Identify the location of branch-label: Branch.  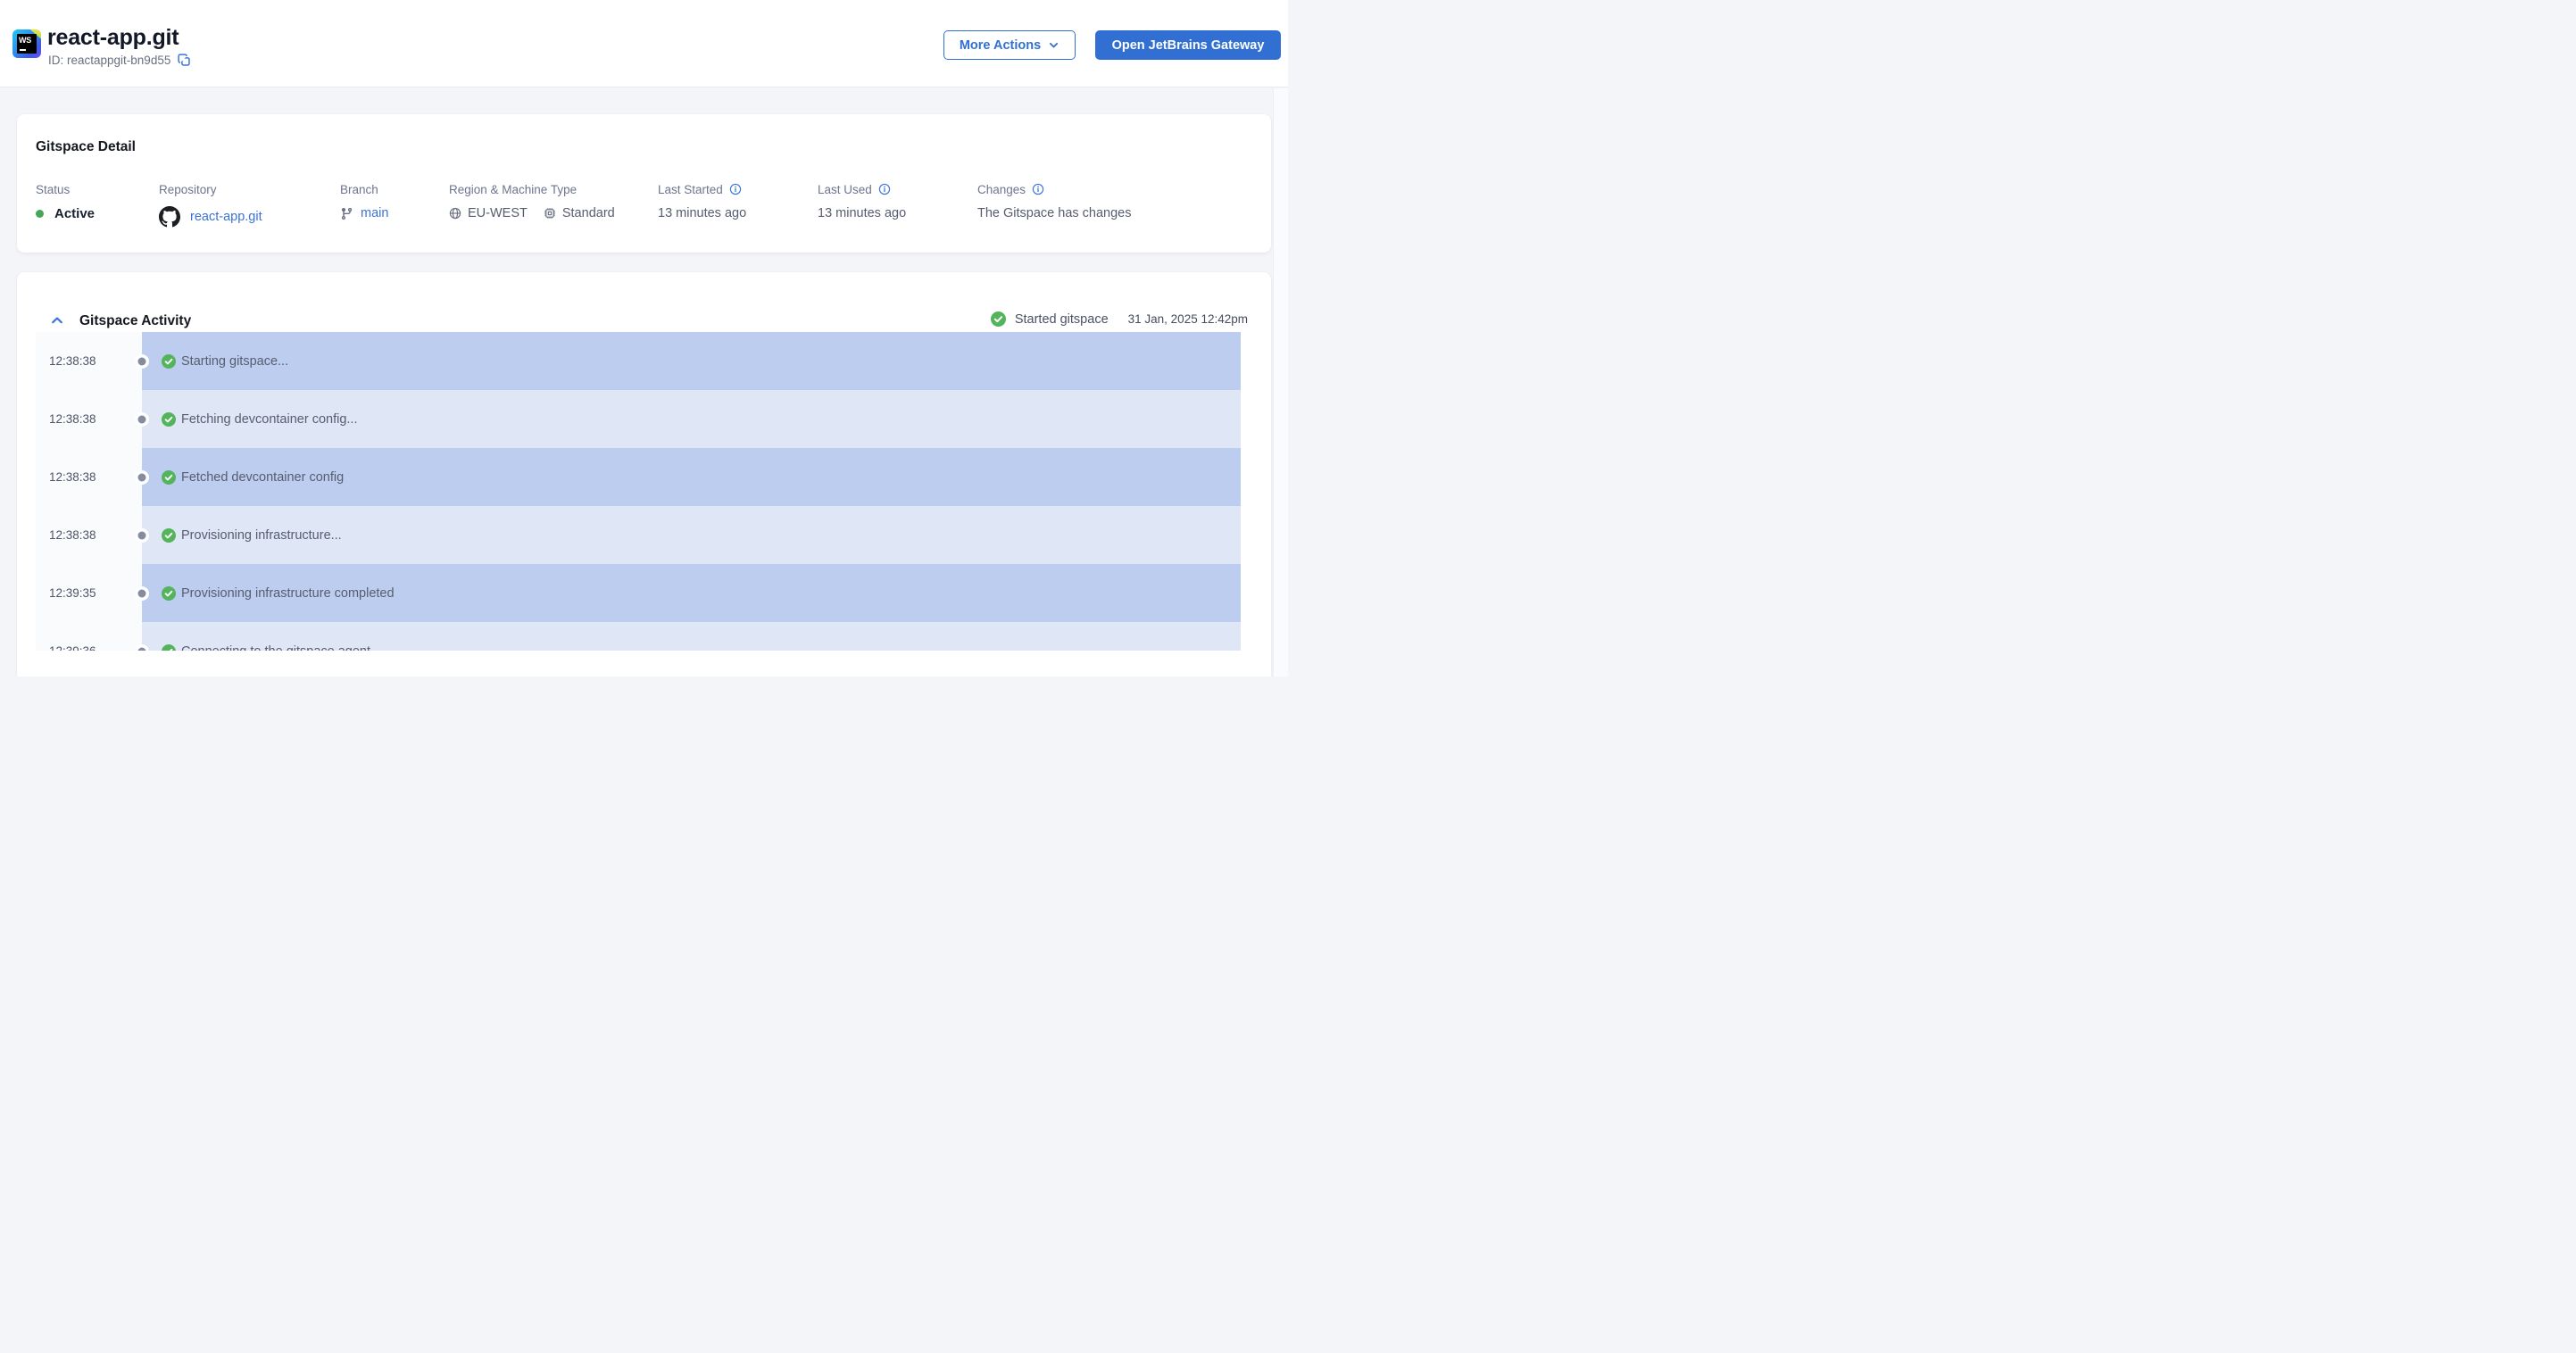
(359, 189).